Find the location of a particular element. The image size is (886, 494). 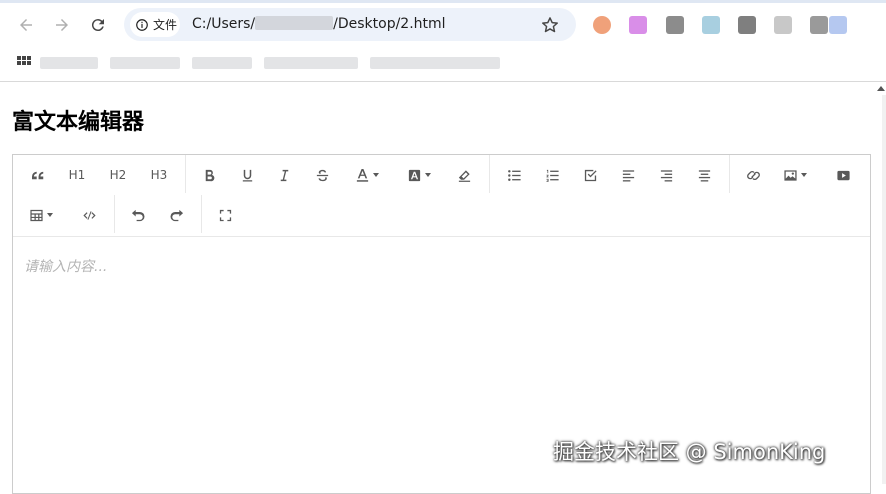

align-right-icon is located at coordinates (666, 175).